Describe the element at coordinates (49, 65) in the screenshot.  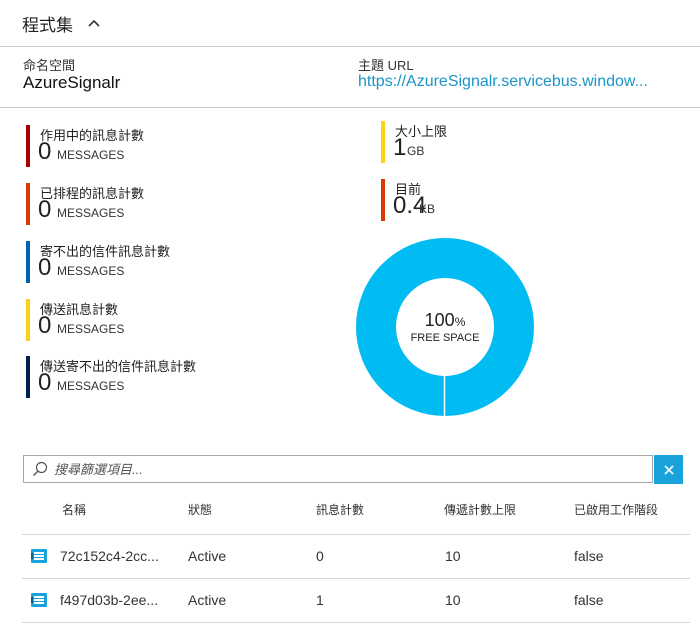
I see `namespace-label: 命名空間` at that location.